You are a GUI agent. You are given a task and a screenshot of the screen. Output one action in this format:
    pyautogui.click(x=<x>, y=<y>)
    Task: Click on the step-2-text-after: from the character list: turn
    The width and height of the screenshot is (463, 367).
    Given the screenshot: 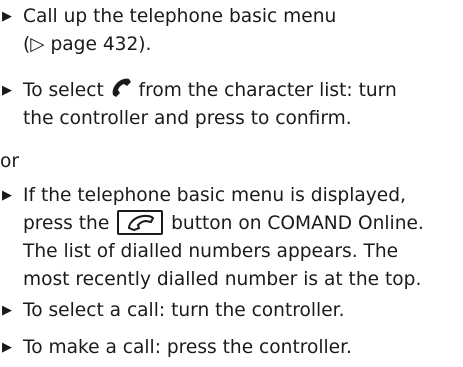 What is the action you would take?
    pyautogui.click(x=264, y=90)
    